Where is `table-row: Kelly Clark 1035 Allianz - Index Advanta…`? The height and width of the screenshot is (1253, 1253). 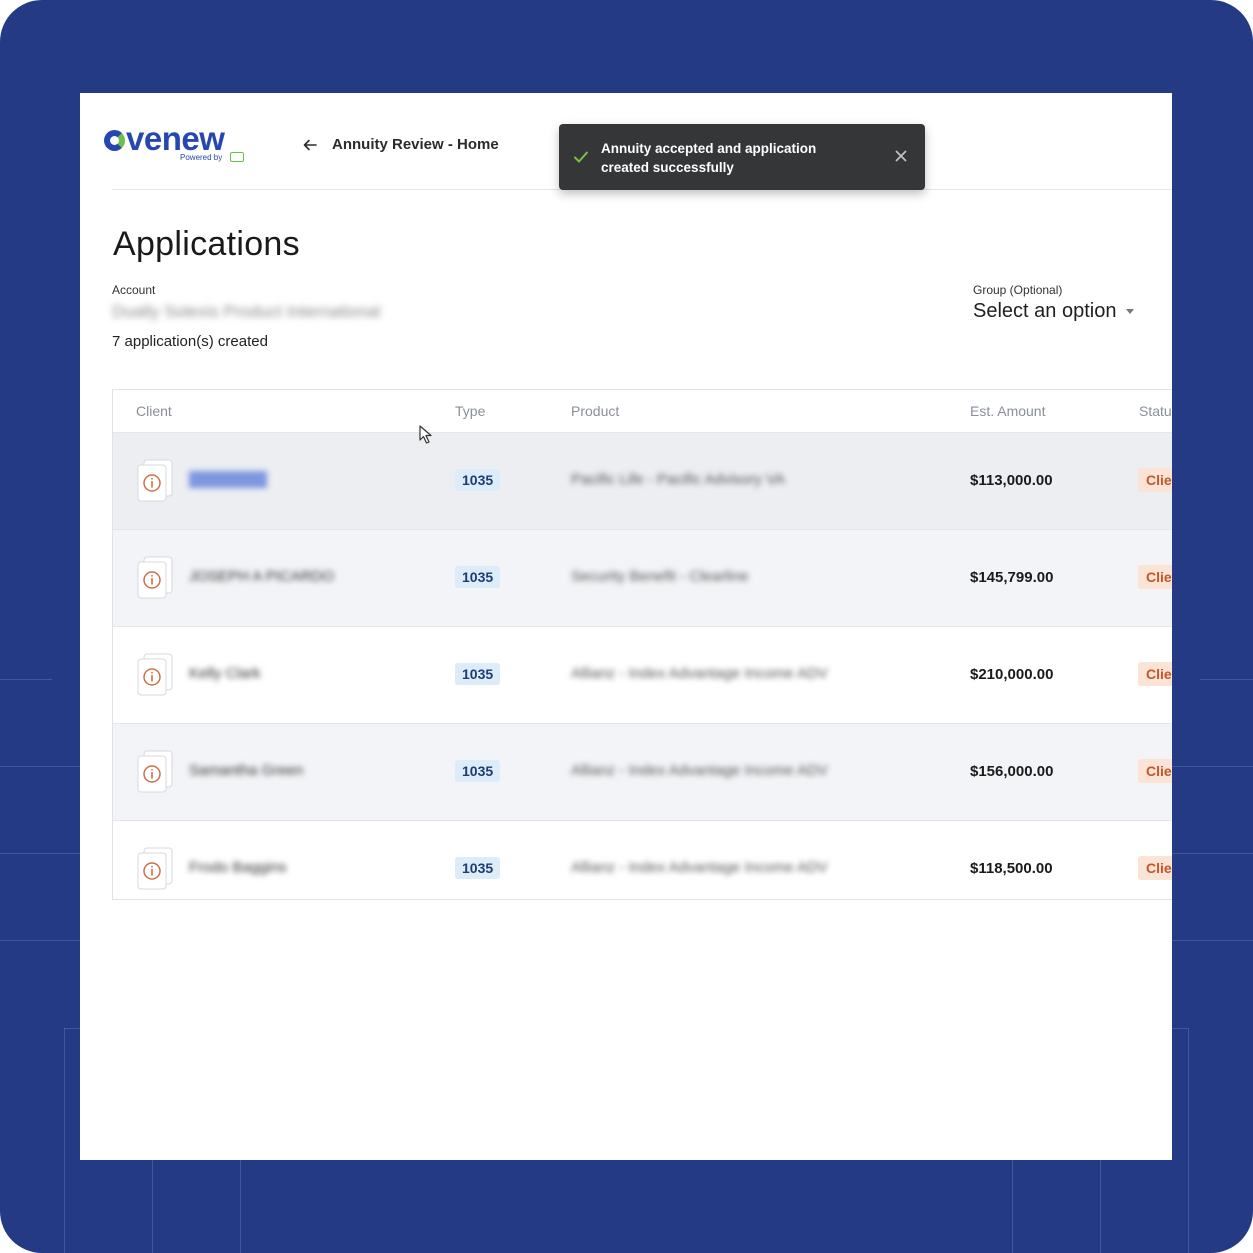 table-row: Kelly Clark 1035 Allianz - Index Advanta… is located at coordinates (642, 674).